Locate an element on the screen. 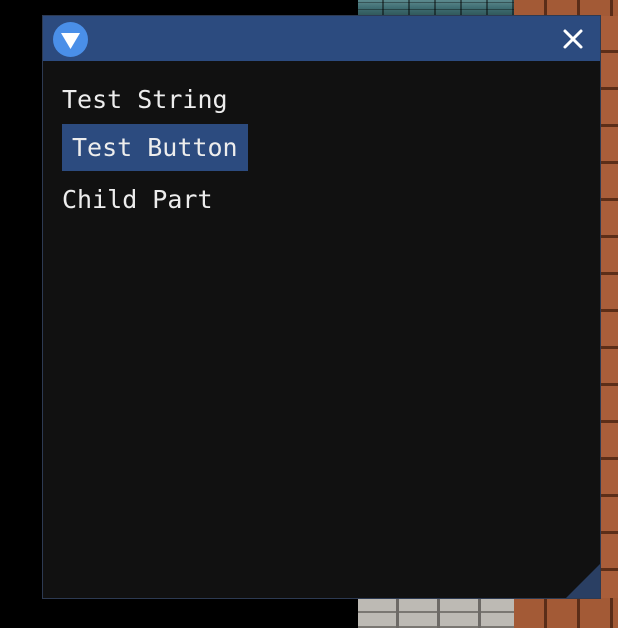  window-titlebar is located at coordinates (321, 38).